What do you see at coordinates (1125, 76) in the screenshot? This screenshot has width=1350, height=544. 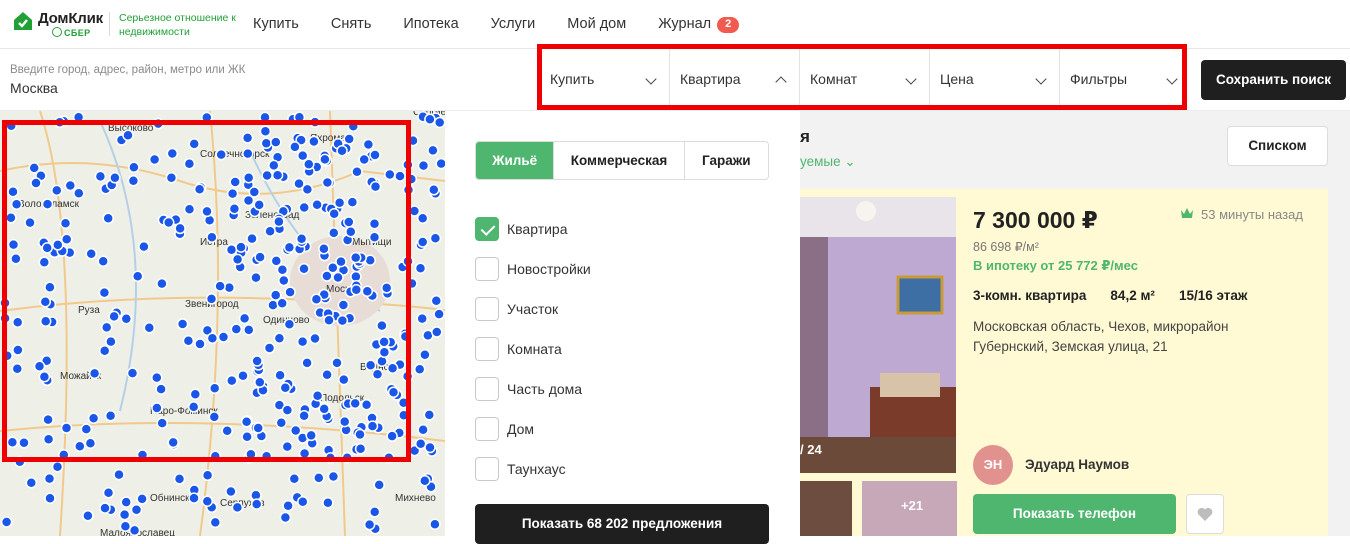 I see `filter-more: Фильтры` at bounding box center [1125, 76].